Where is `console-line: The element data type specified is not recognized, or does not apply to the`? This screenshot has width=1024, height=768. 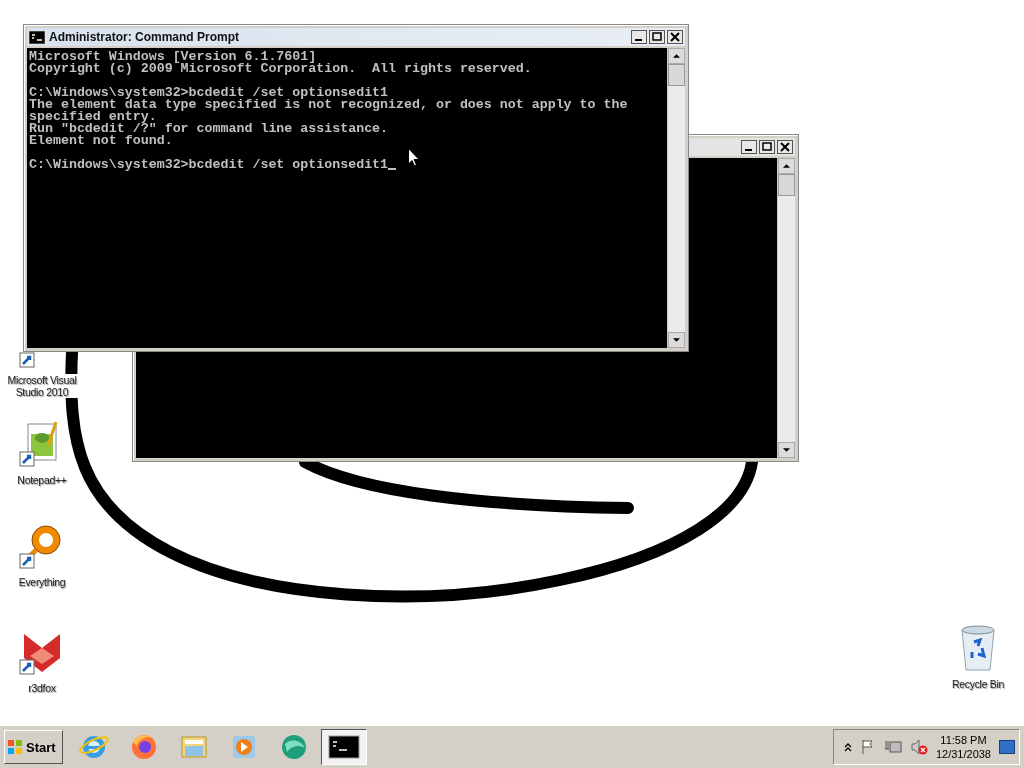 console-line: The element data type specified is not recognized, or does not apply to the is located at coordinates (328, 105).